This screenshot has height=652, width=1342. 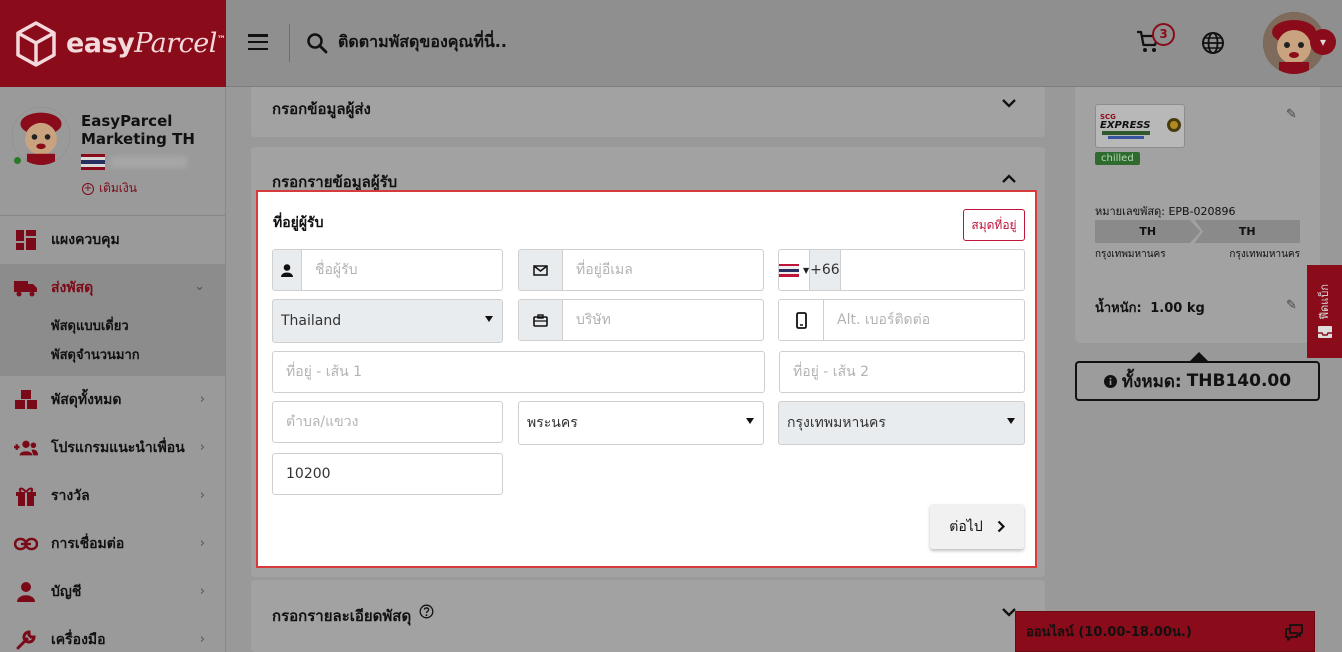 I want to click on phone-country-select: ▼, so click(x=795, y=270).